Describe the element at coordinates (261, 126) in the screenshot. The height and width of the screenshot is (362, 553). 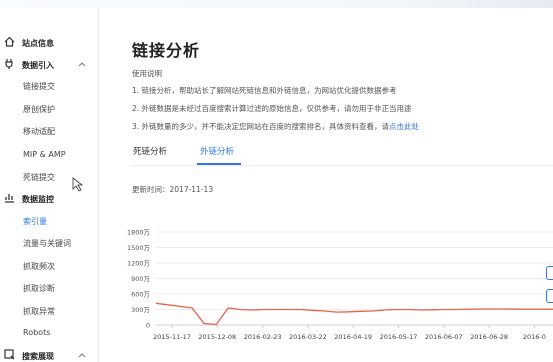
I see `help-line-3-text: 3. 外链数量的多少，并不能决定您网站在百度的搜索排名，具体资料查看，请` at that location.